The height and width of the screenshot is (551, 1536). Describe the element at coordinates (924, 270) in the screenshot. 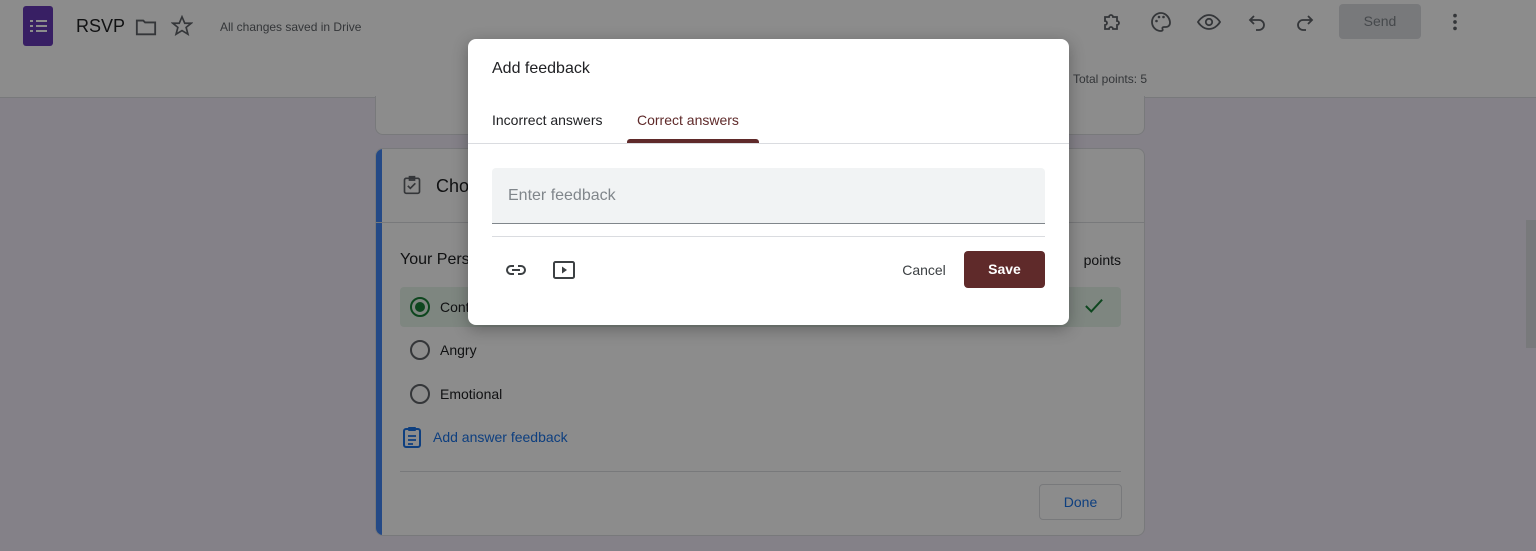

I see `cancel-button: Cancel` at that location.